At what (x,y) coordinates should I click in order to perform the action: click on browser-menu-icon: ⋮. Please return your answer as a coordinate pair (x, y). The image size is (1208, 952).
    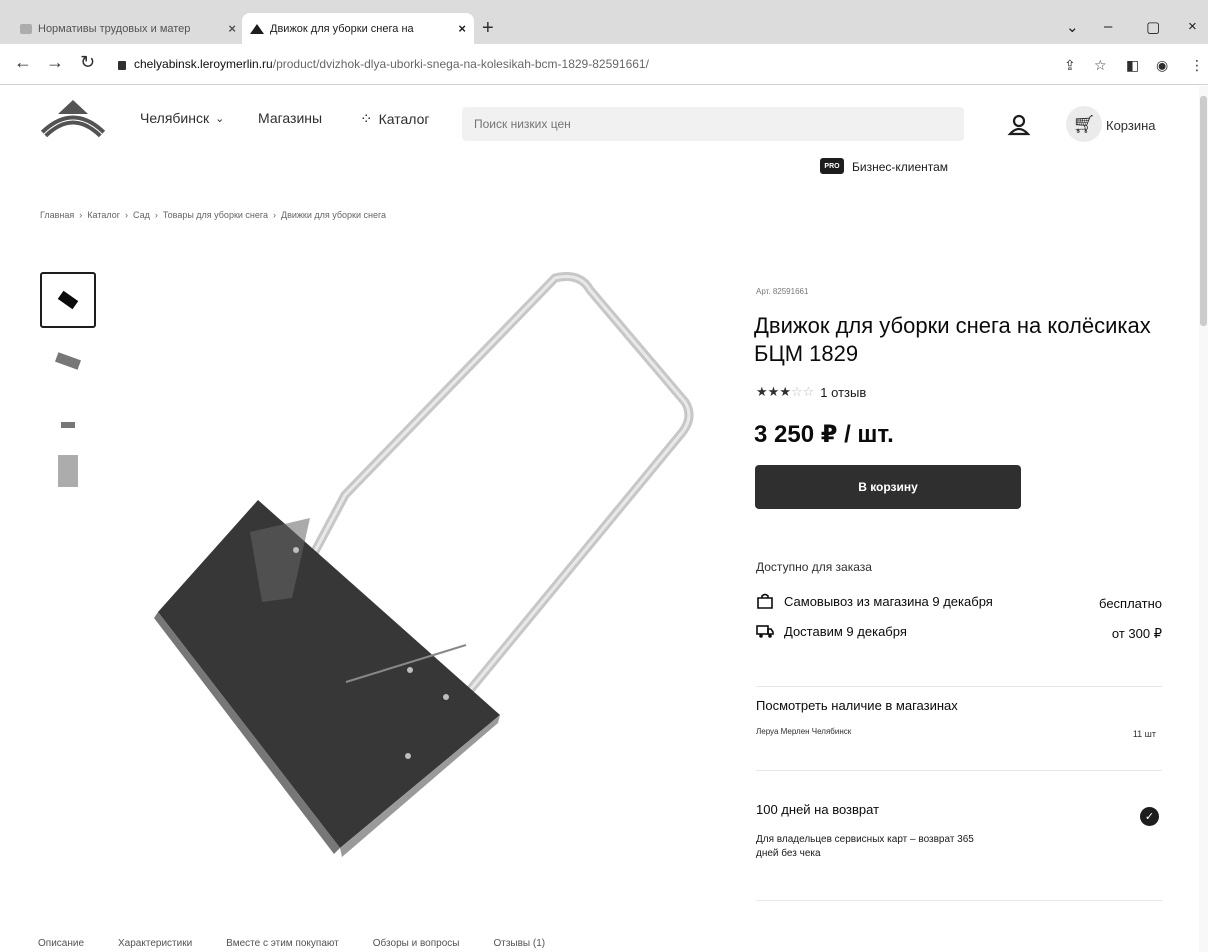
    Looking at the image, I should click on (1197, 65).